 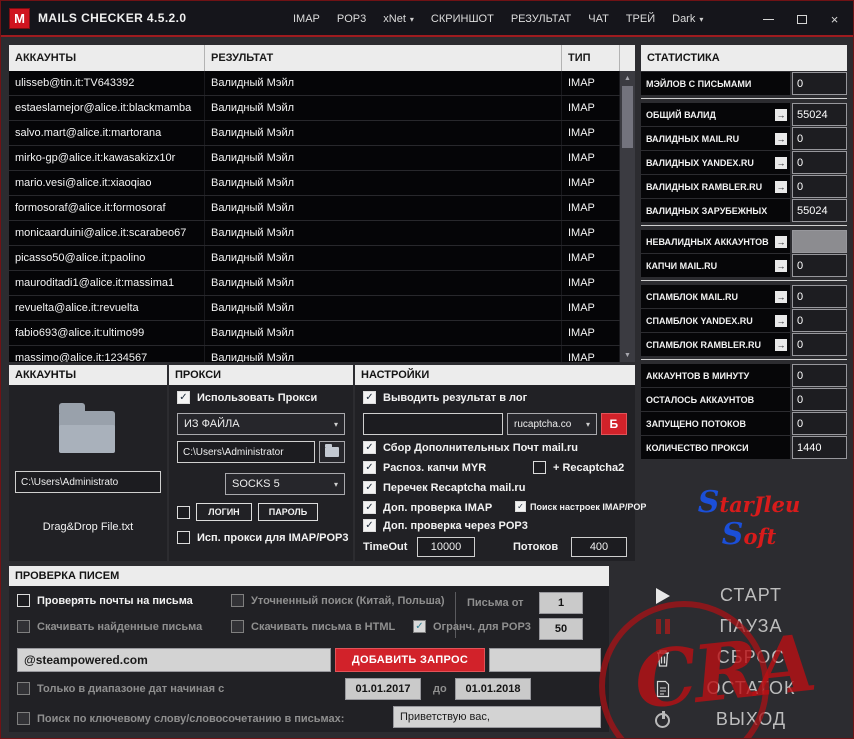 What do you see at coordinates (23, 718) in the screenshot?
I see `keyword-search-checkbox` at bounding box center [23, 718].